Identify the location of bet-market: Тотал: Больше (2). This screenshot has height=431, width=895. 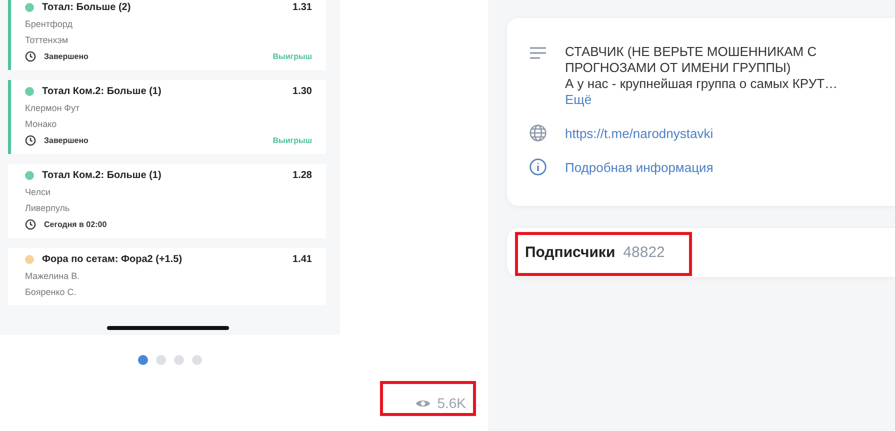
(87, 7).